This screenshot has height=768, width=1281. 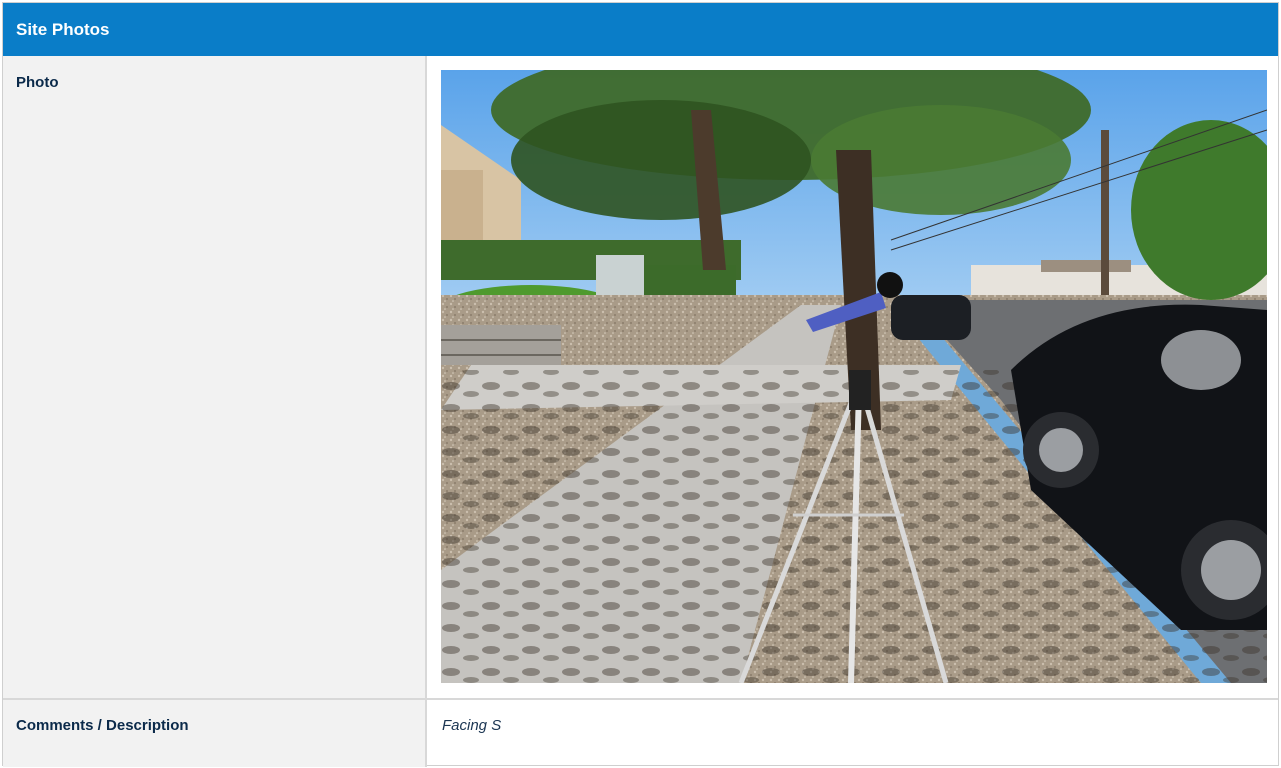 I want to click on comments-label-cell: Comments / Description, so click(x=215, y=733).